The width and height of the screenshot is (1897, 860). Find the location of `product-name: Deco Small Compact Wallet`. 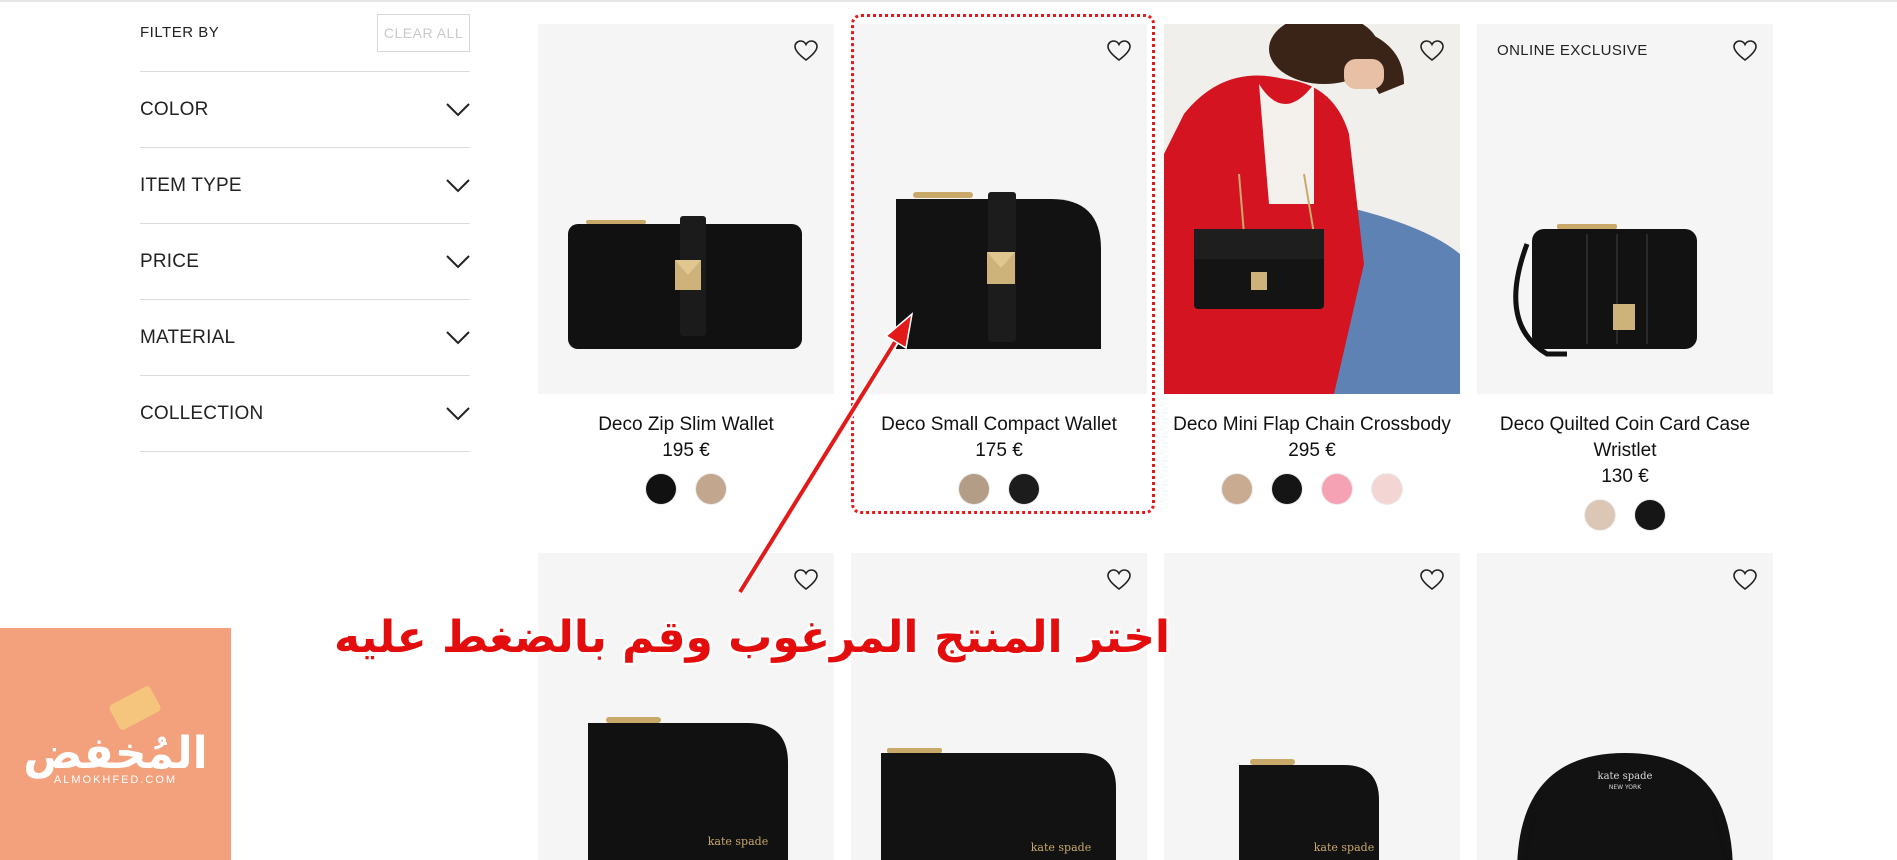

product-name: Deco Small Compact Wallet is located at coordinates (999, 425).